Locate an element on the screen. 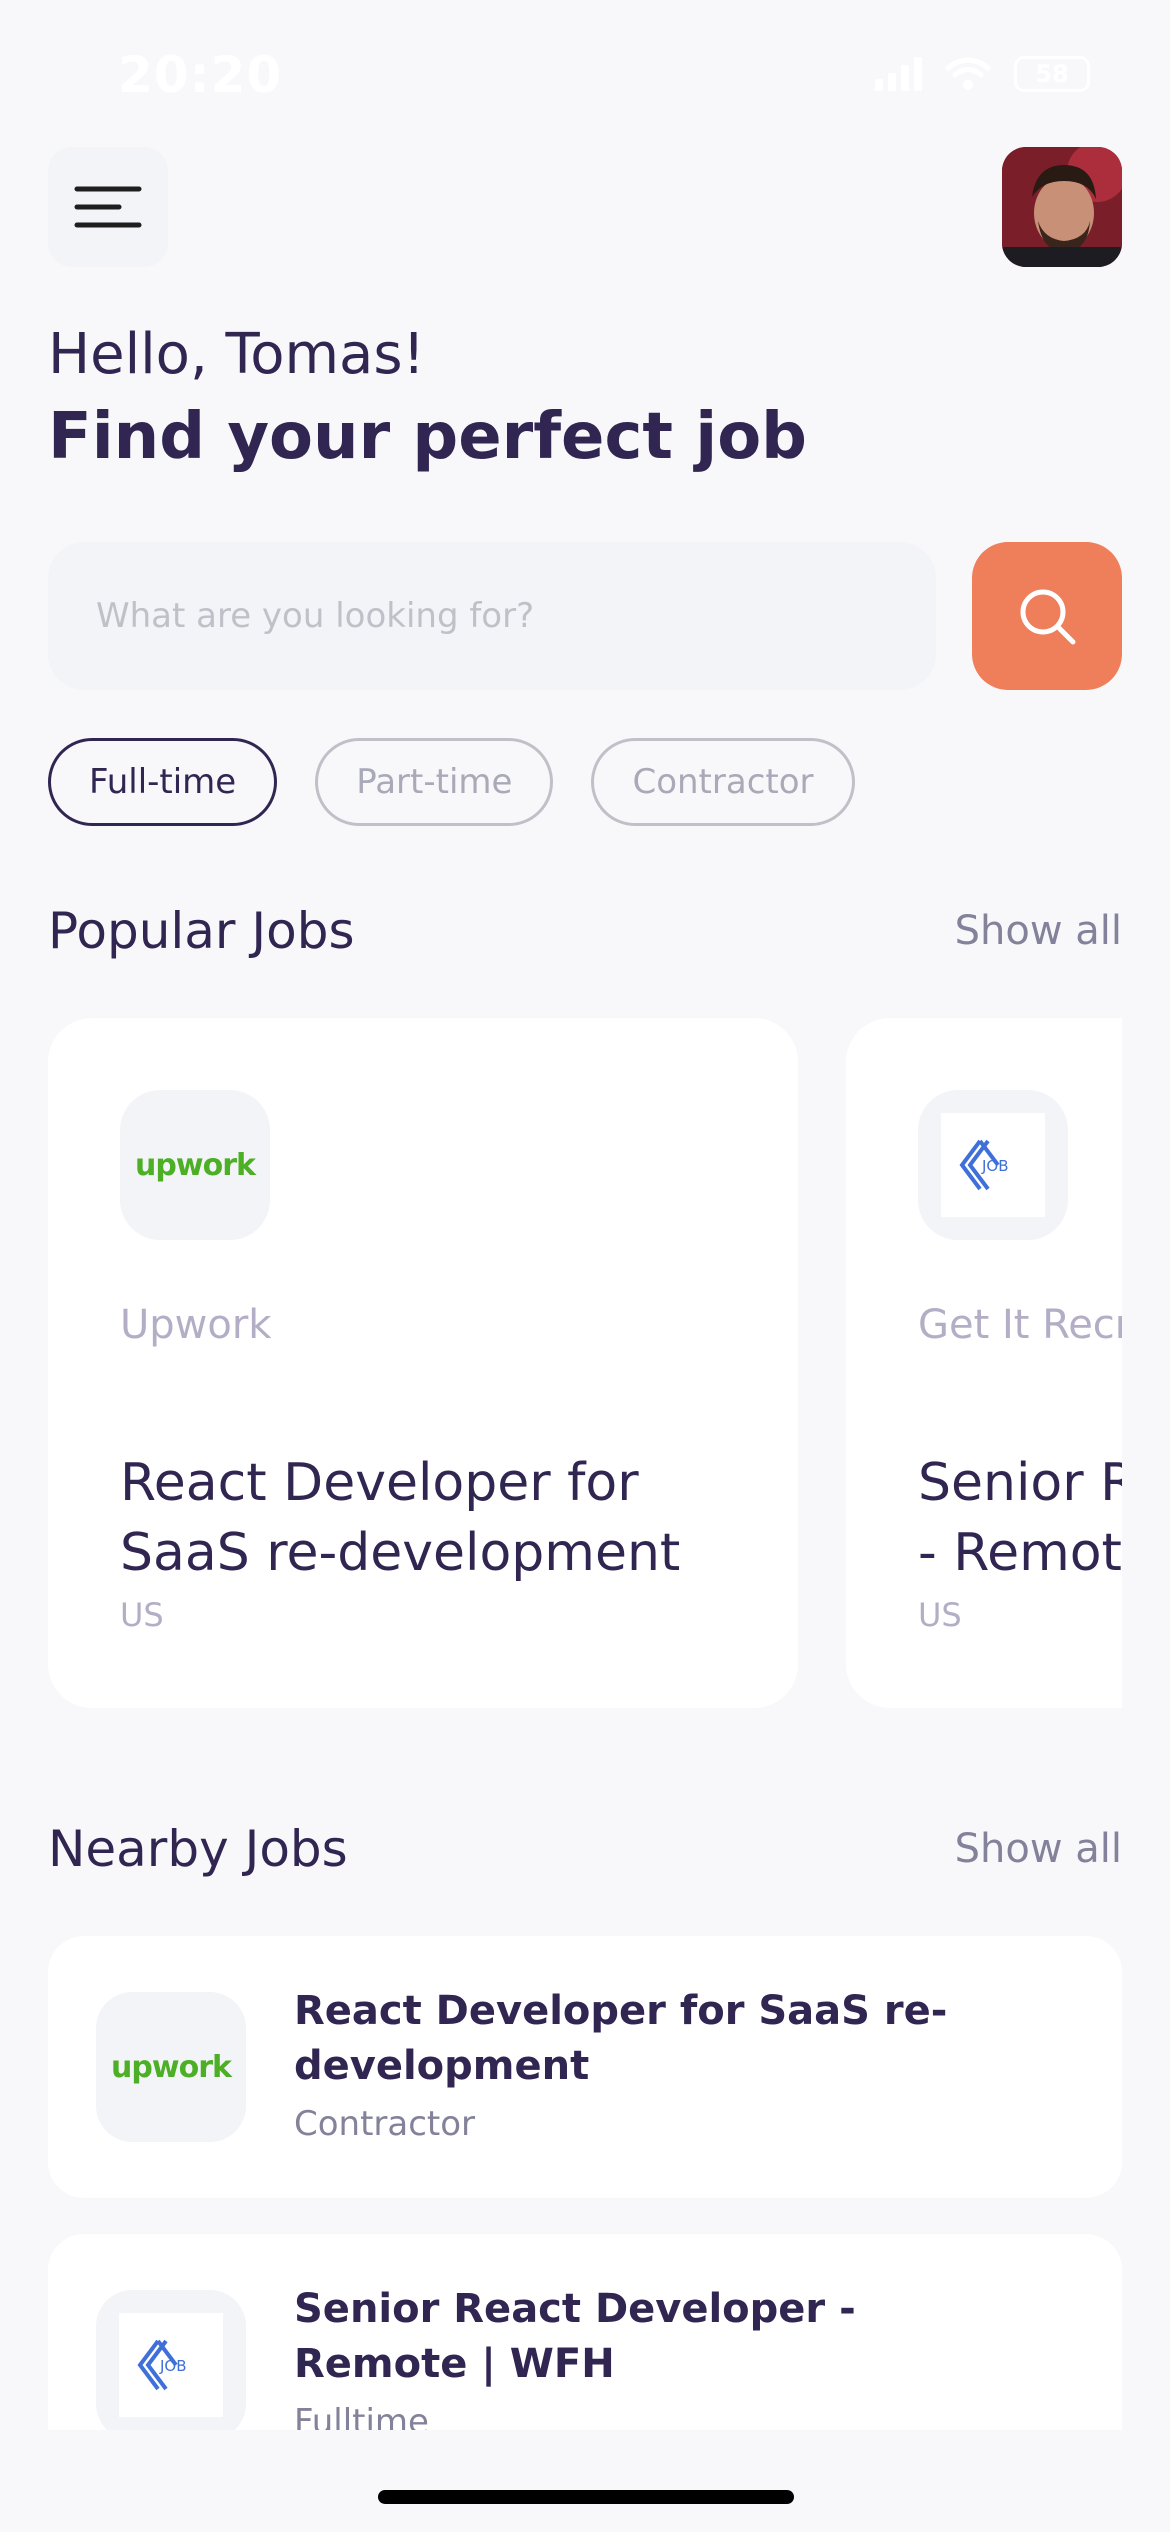 This screenshot has height=2532, width=1170. avatar-photo is located at coordinates (1062, 207).